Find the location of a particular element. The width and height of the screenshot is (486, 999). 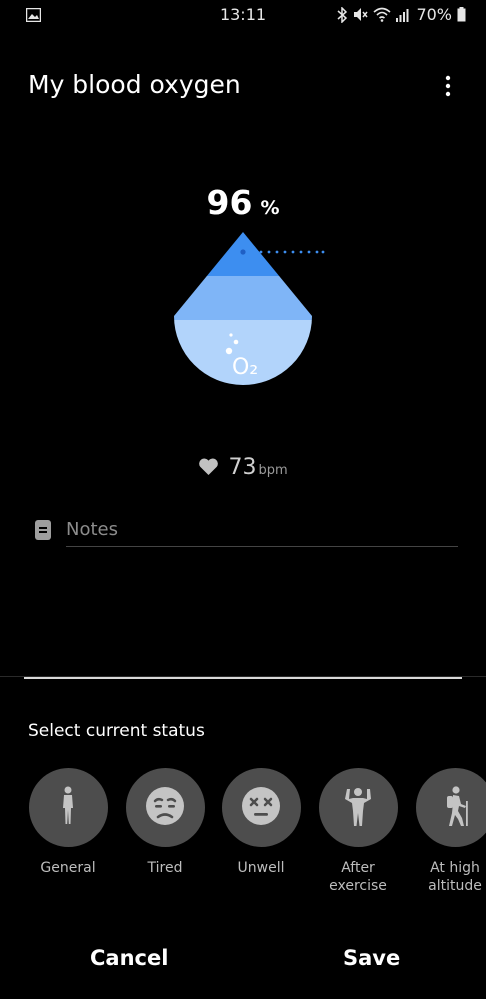

battery-percent: 70% is located at coordinates (434, 14).